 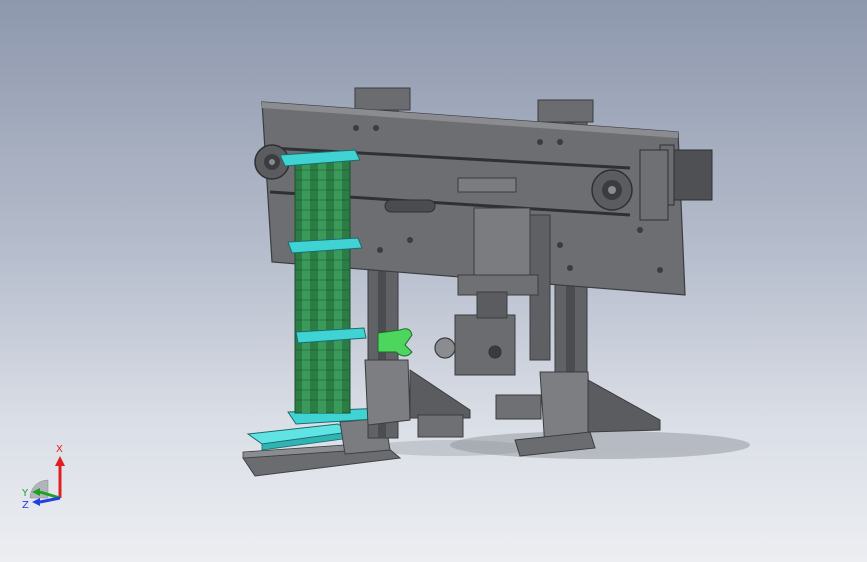 I want to click on left-gusset, so click(x=440, y=394).